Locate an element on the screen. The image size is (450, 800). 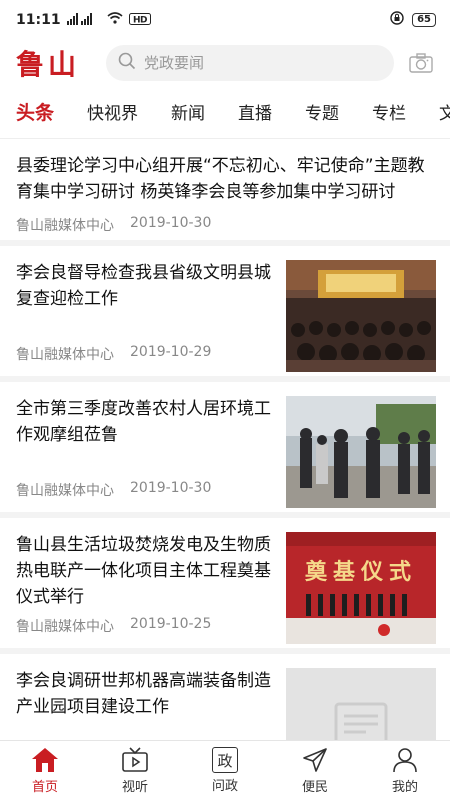
svg-text: HD is located at coordinates (140, 20).